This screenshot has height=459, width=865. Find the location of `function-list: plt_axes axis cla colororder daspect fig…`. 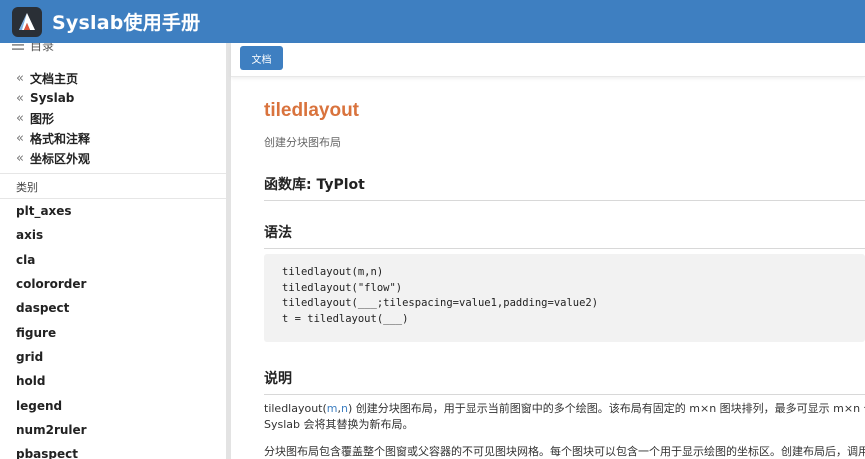

function-list: plt_axes axis cla colororder daspect fig… is located at coordinates (51, 329).